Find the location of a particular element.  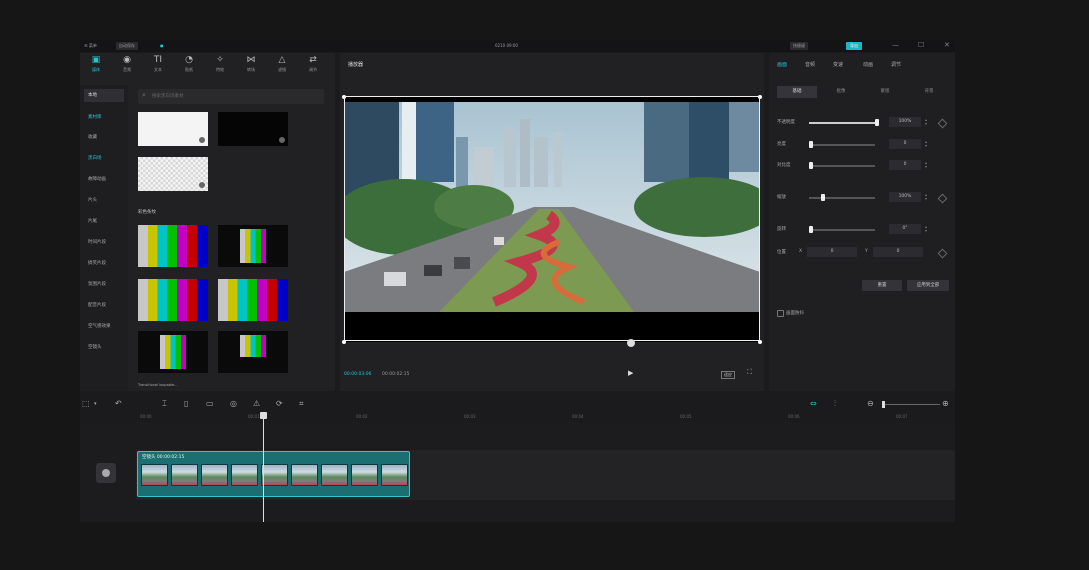

split-icon: ⌶ is located at coordinates (164, 404).